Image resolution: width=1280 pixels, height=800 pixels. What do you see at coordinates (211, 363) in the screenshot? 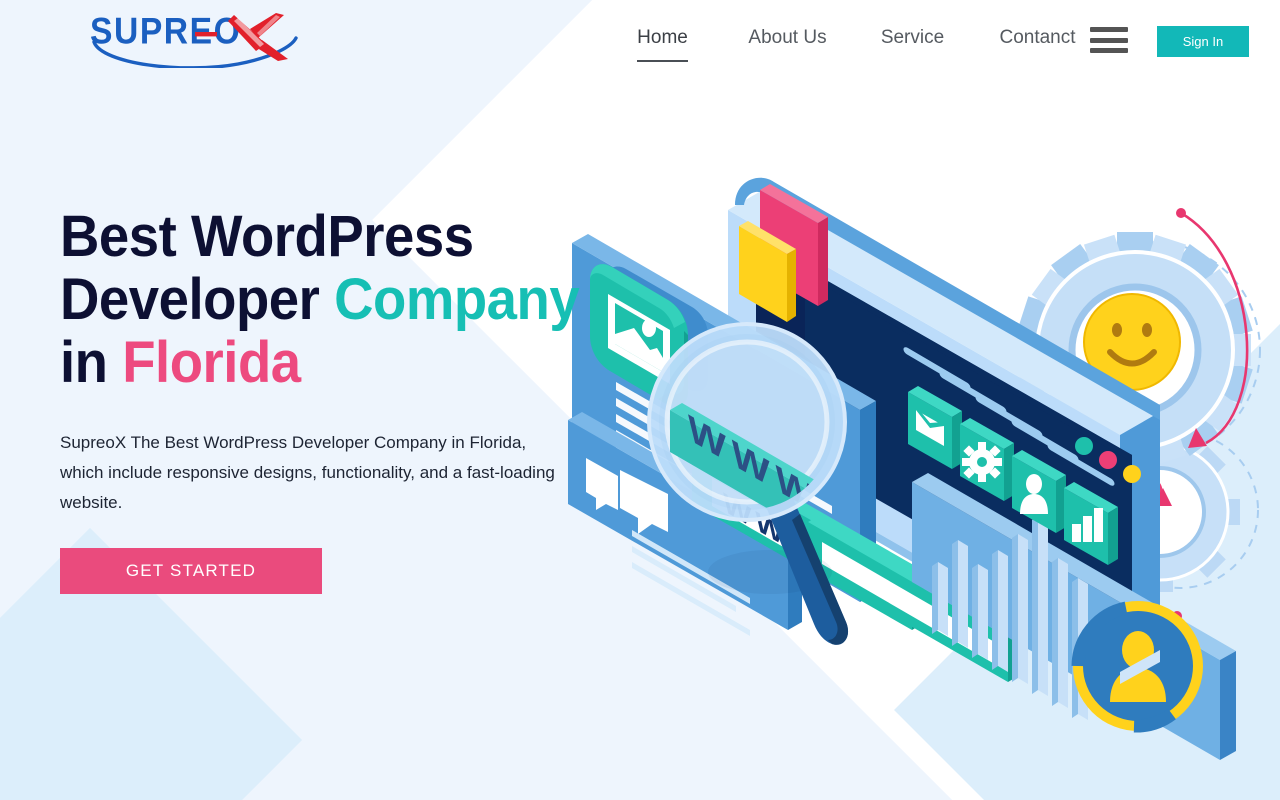
I see `headline-line-3-accent: Florida` at bounding box center [211, 363].